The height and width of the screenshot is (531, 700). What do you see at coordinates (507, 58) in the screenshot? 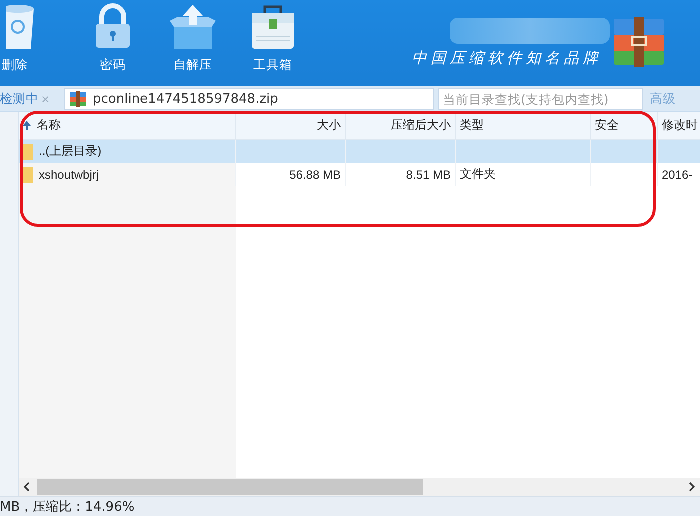
I see `slogan-text: 中国压缩软件知名品牌` at bounding box center [507, 58].